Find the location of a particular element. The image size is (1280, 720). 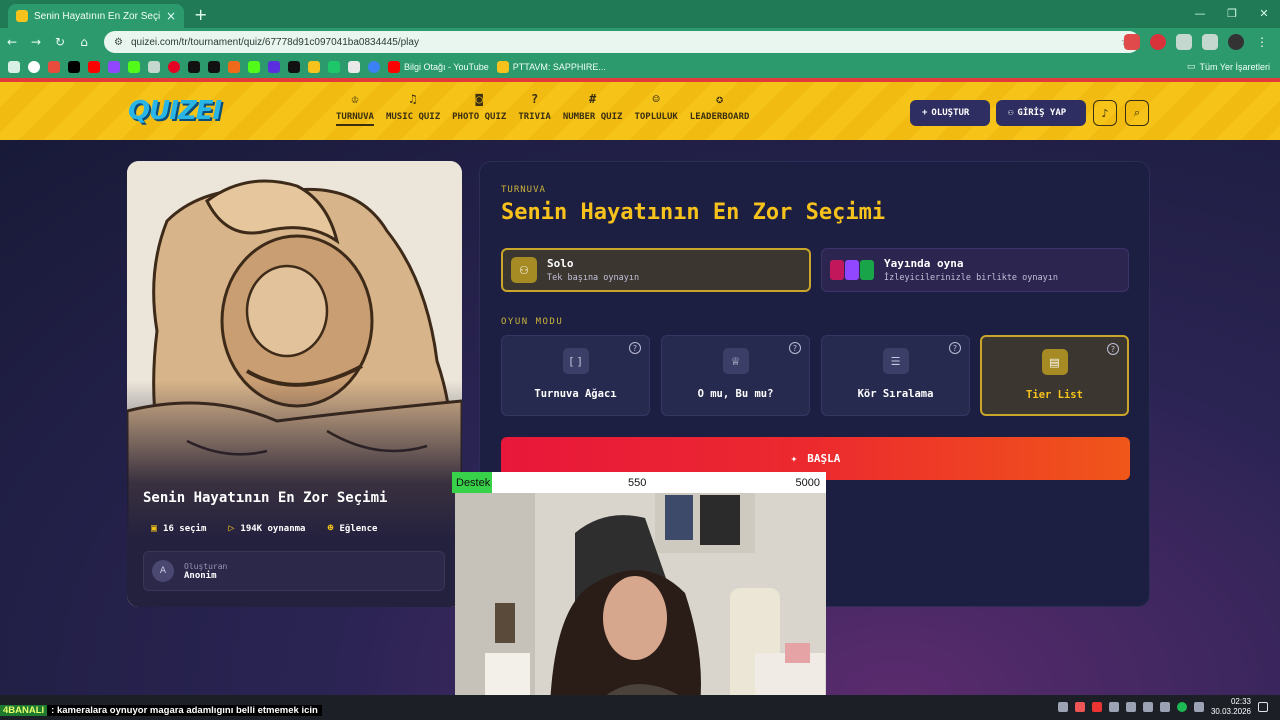

nav-label: TURNUVA is located at coordinates (355, 119).